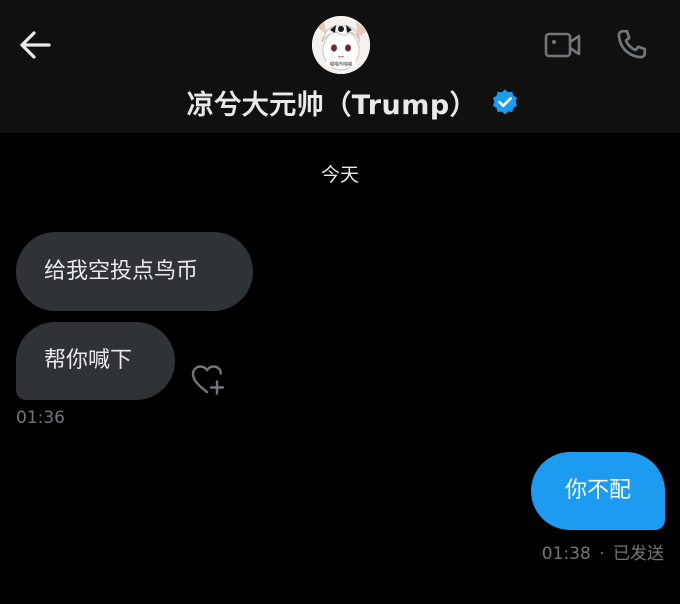 The height and width of the screenshot is (604, 680). I want to click on anime-avatar-image: 喵喵呜喵喵, so click(341, 45).